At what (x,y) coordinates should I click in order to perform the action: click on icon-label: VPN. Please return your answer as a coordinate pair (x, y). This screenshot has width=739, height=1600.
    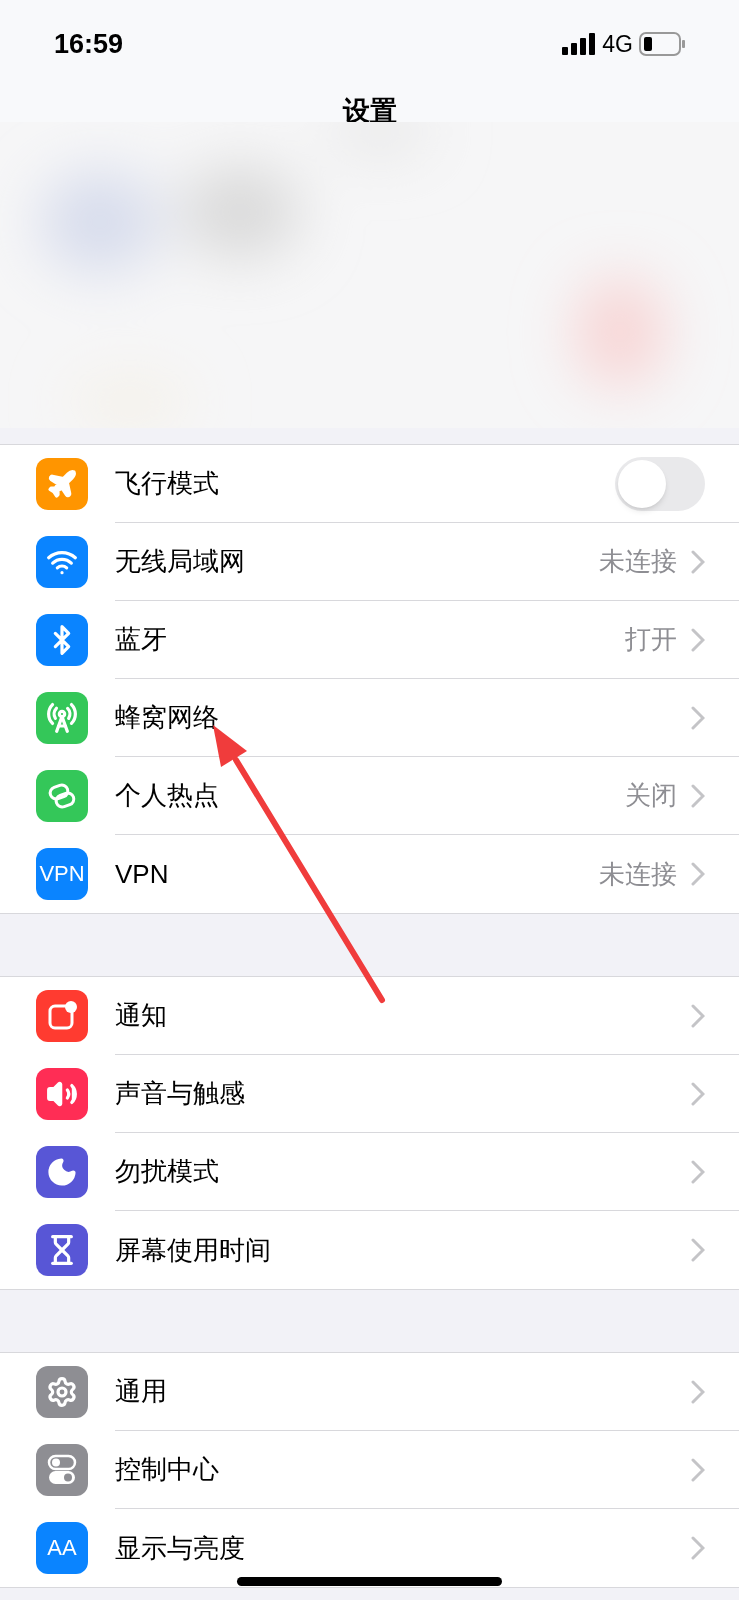
    Looking at the image, I should click on (62, 874).